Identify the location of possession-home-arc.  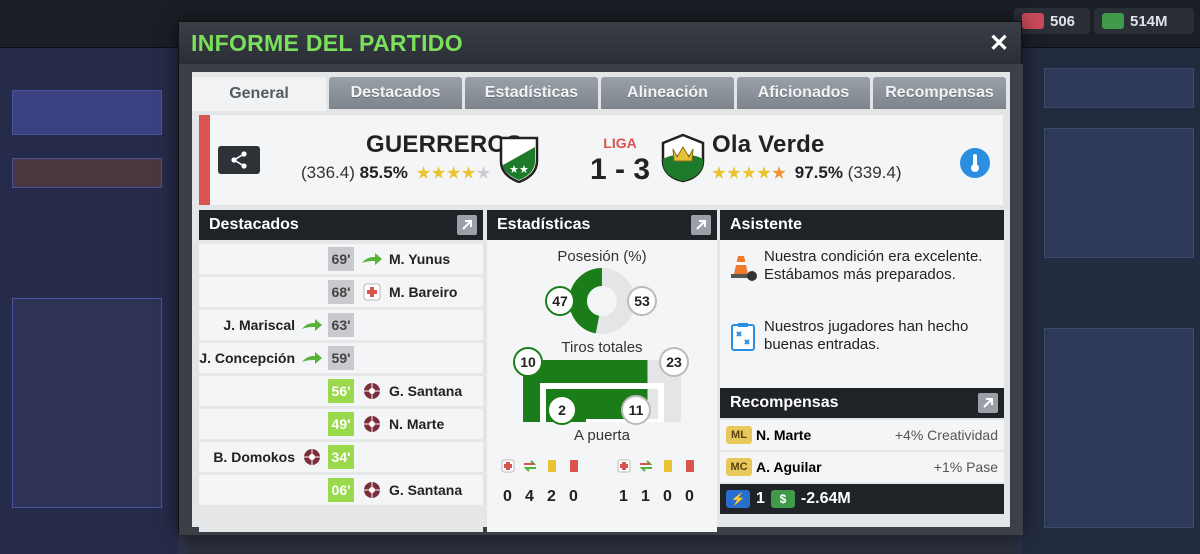
(586, 301).